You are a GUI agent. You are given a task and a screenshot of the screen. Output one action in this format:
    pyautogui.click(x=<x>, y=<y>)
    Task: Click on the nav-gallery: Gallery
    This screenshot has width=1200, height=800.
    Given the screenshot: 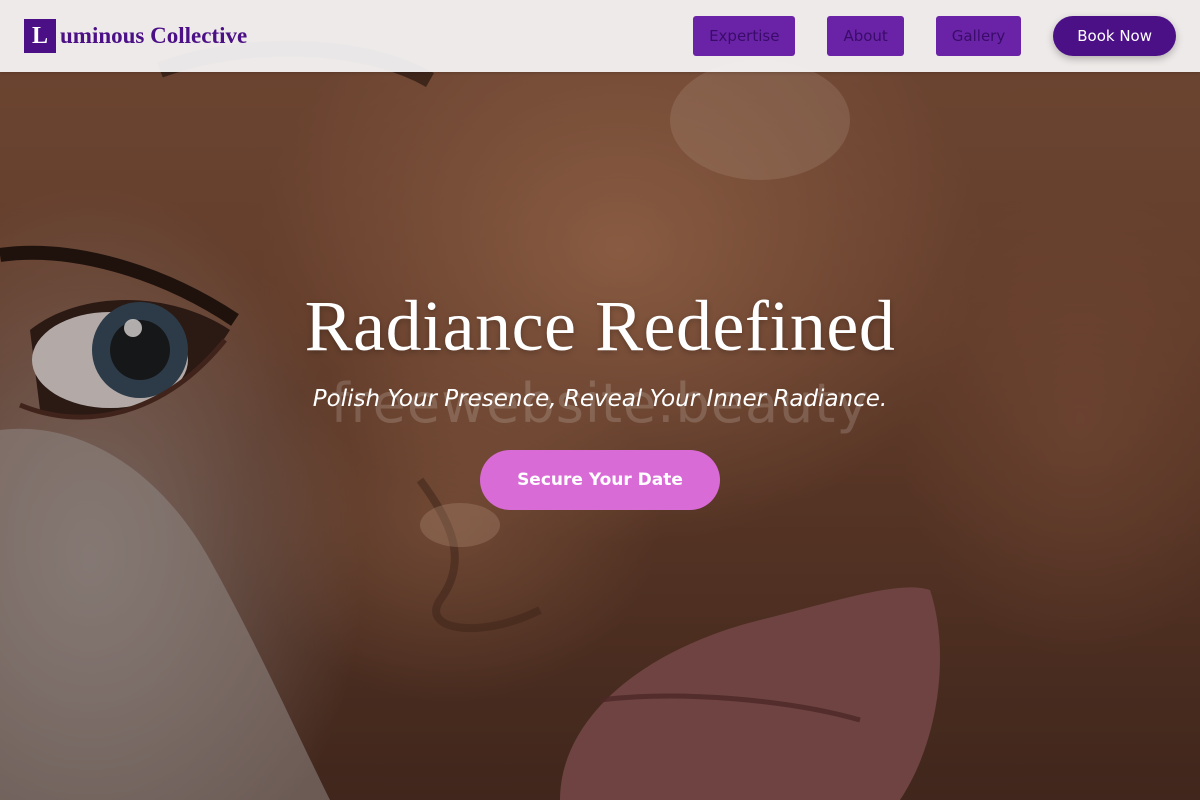 What is the action you would take?
    pyautogui.click(x=978, y=36)
    